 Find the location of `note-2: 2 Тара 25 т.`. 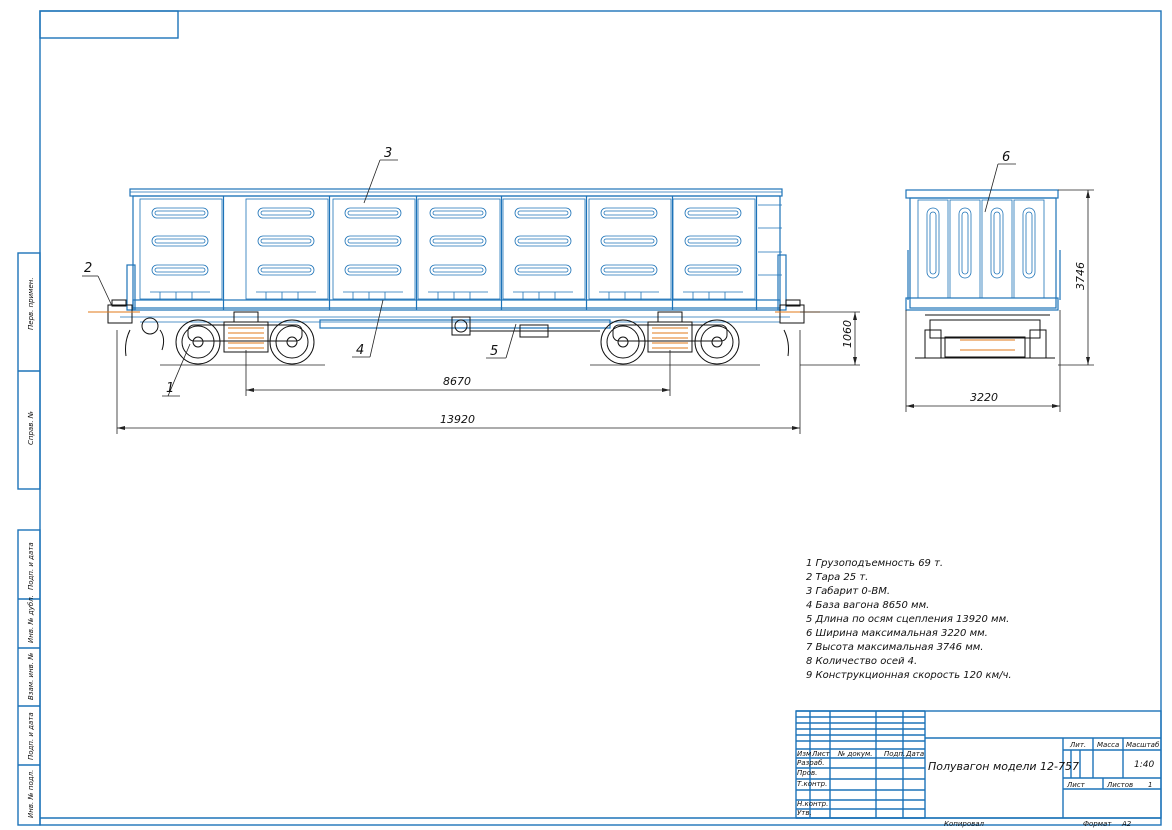

note-2: 2 Тара 25 т. is located at coordinates (837, 577).